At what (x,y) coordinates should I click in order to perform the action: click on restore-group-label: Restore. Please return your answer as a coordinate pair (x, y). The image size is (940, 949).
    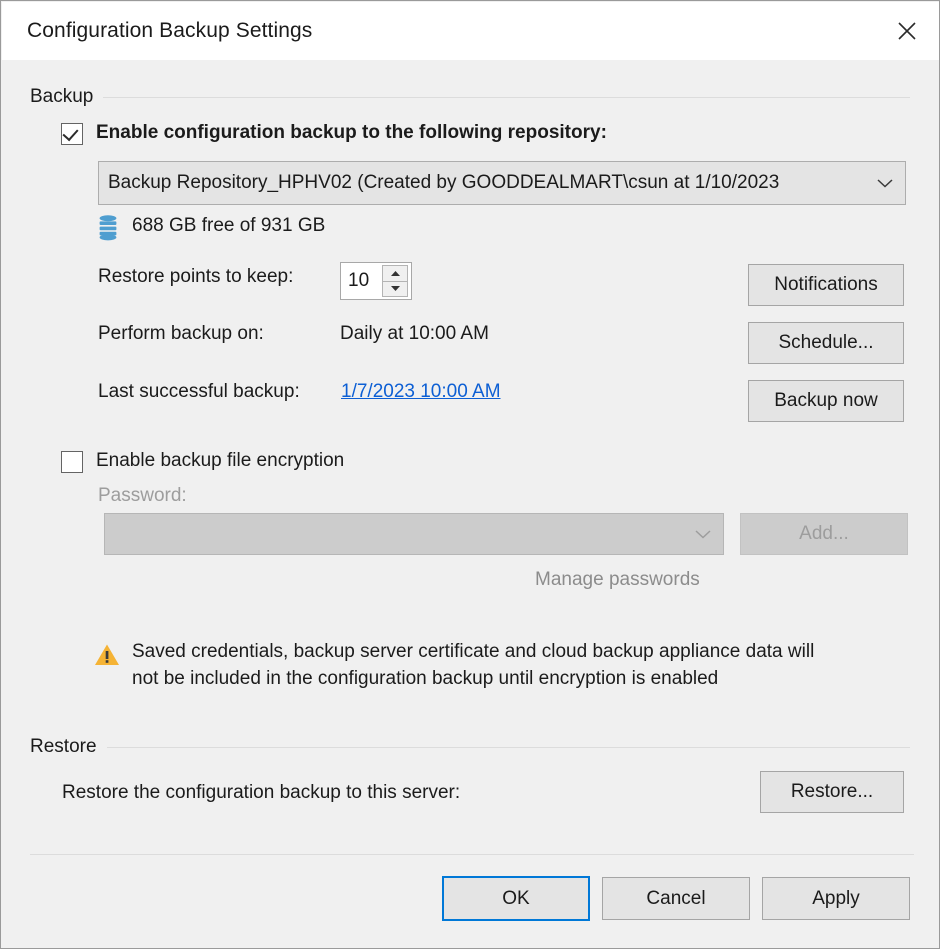
    Looking at the image, I should click on (63, 746).